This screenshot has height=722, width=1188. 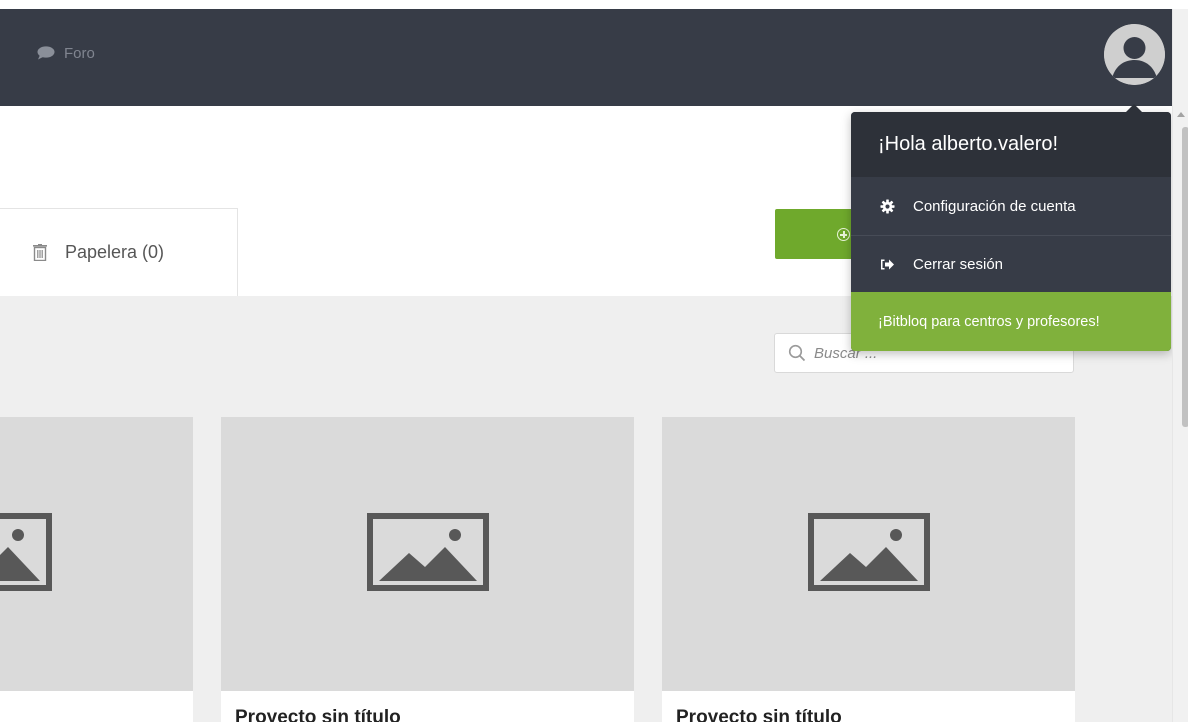 I want to click on user-avatar-button, so click(x=1134, y=54).